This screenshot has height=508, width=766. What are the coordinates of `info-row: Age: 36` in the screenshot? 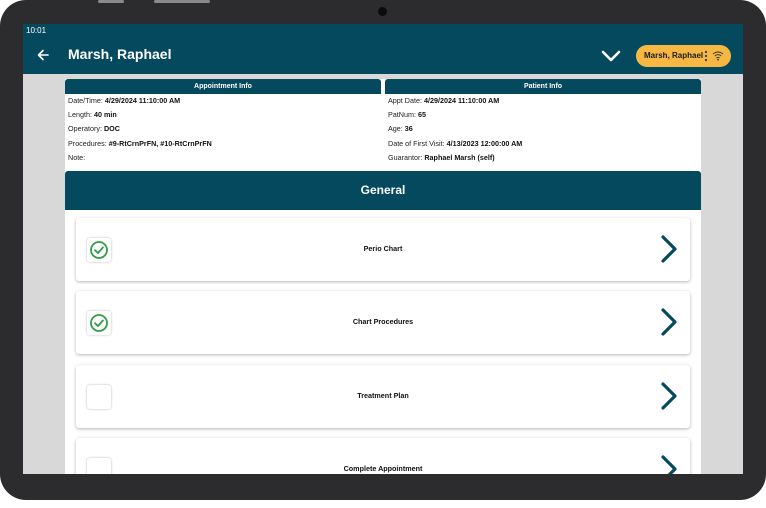 It's located at (543, 129).